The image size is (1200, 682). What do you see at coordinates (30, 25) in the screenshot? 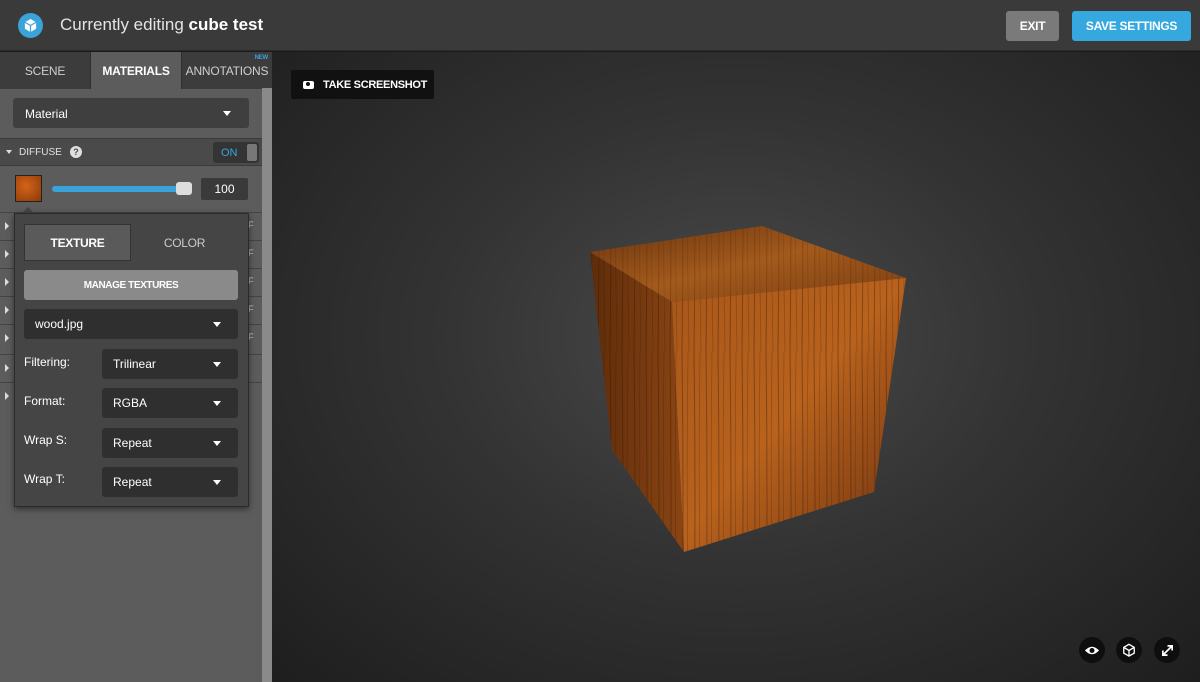
I see `app-logo-icon` at bounding box center [30, 25].